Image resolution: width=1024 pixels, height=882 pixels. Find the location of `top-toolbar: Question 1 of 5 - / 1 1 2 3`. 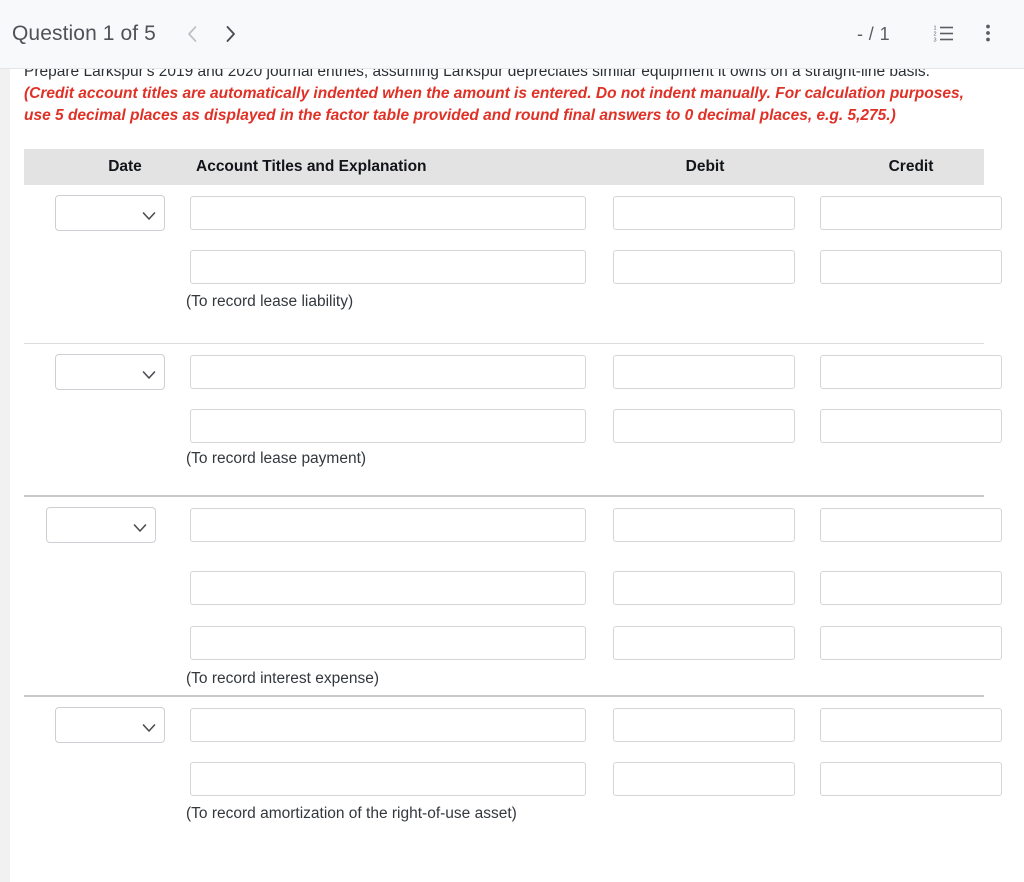

top-toolbar: Question 1 of 5 - / 1 1 2 3 is located at coordinates (512, 34).